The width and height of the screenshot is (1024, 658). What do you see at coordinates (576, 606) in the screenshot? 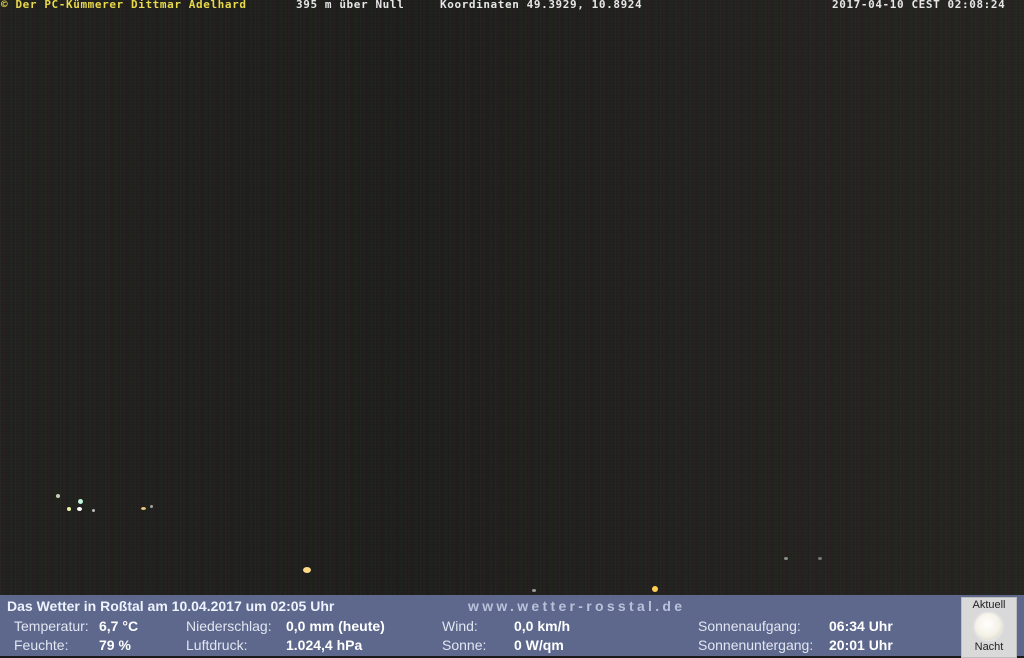
I see `website-link: www.wetter-rosstal.de` at bounding box center [576, 606].